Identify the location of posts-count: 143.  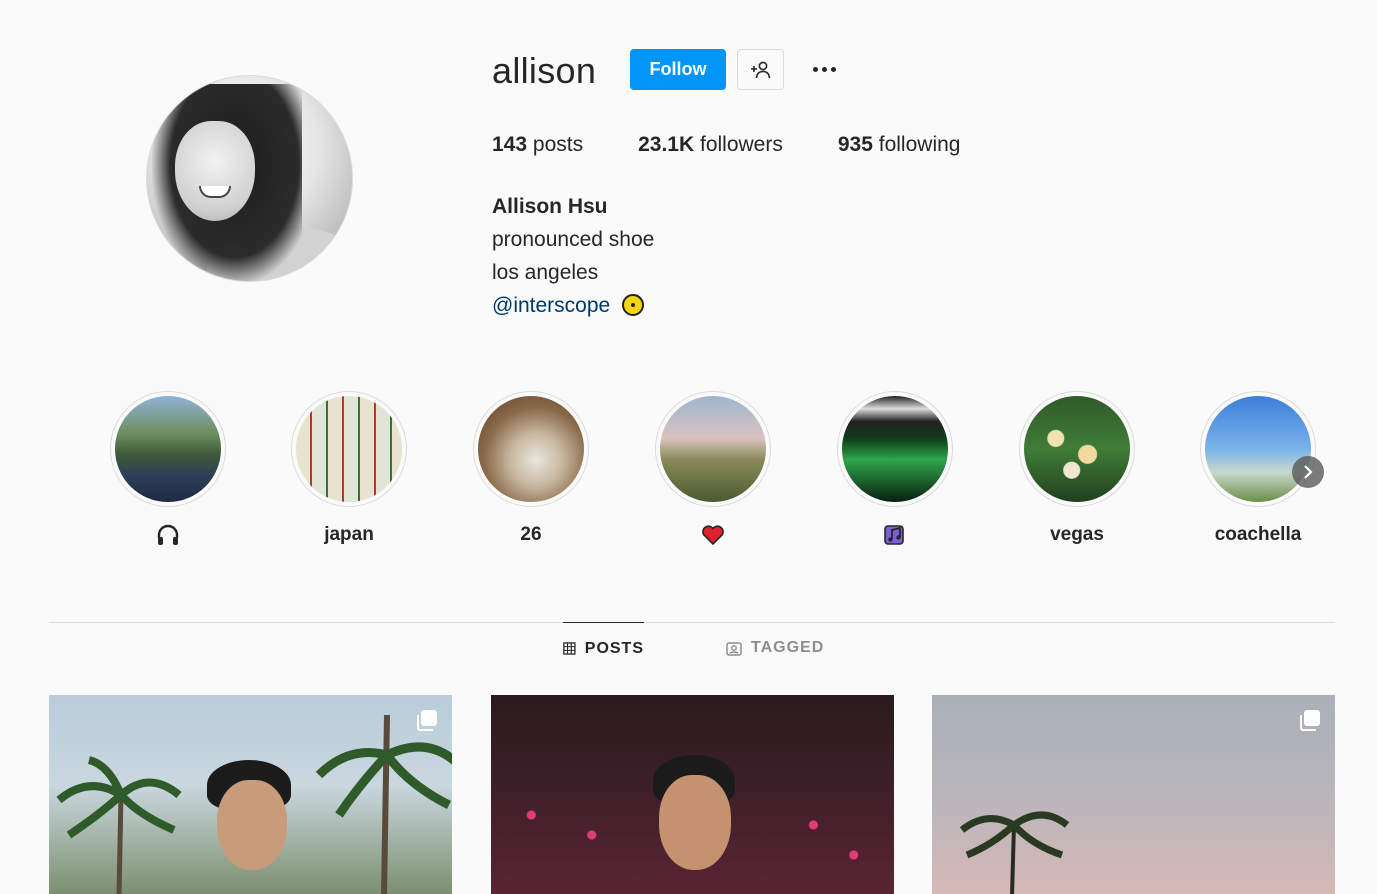
(510, 144).